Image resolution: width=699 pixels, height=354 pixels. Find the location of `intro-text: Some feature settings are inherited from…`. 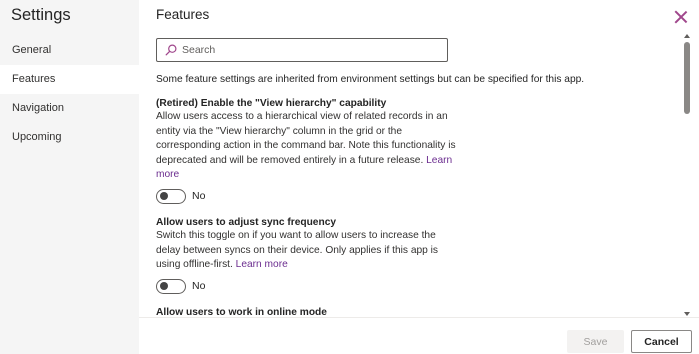

intro-text: Some feature settings are inherited from… is located at coordinates (370, 79).